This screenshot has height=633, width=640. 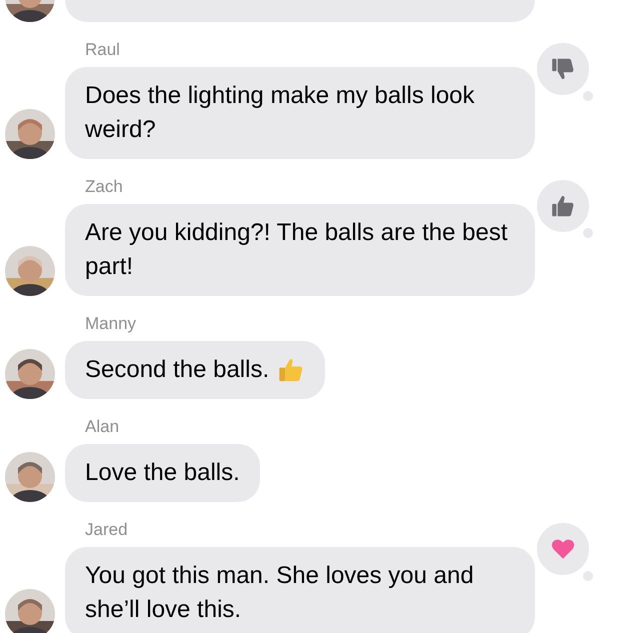 What do you see at coordinates (280, 593) in the screenshot?
I see `message-text: You got this man. She loves you and she’ll love this.` at bounding box center [280, 593].